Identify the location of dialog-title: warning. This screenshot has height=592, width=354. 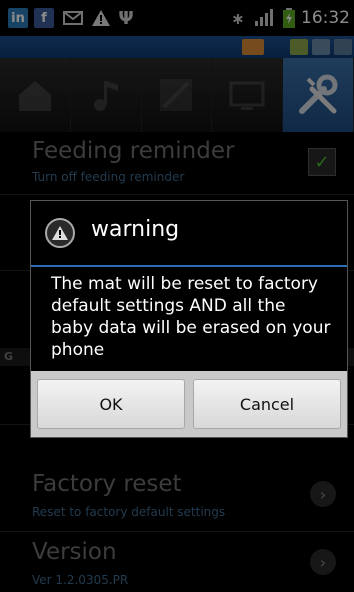
(135, 229).